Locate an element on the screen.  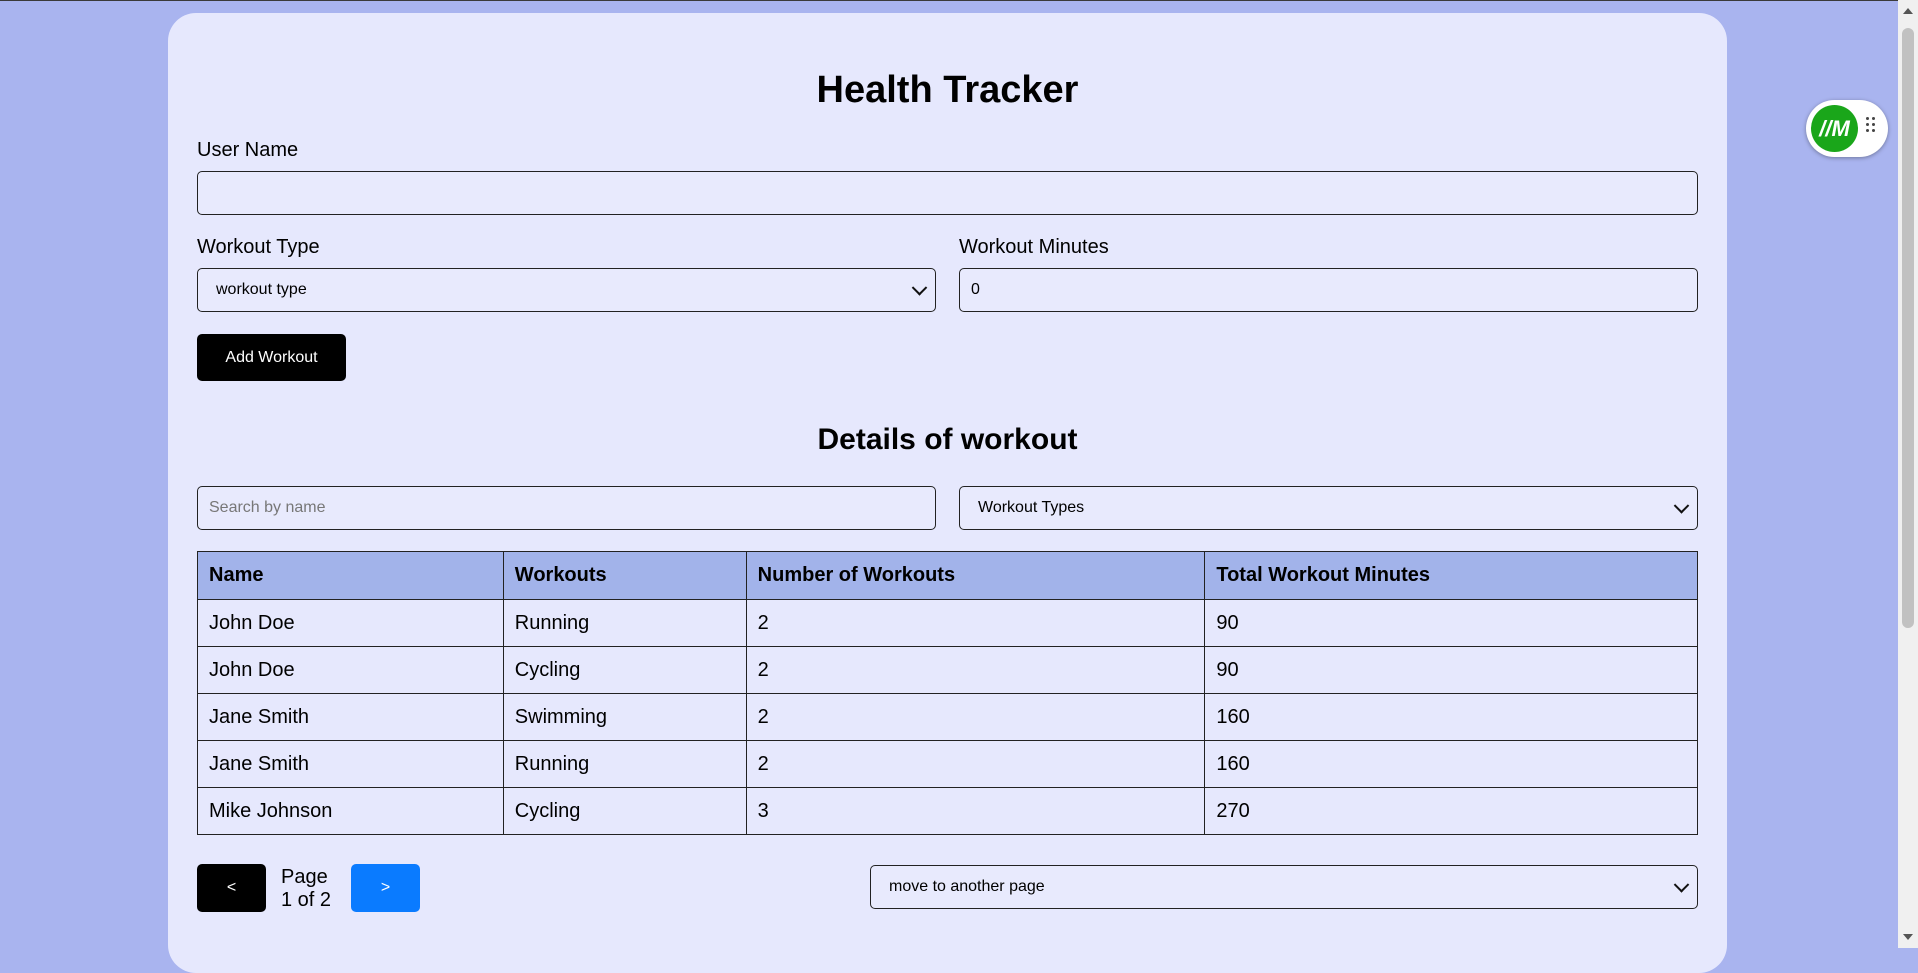
page-status: 1 of 2 is located at coordinates (306, 900).